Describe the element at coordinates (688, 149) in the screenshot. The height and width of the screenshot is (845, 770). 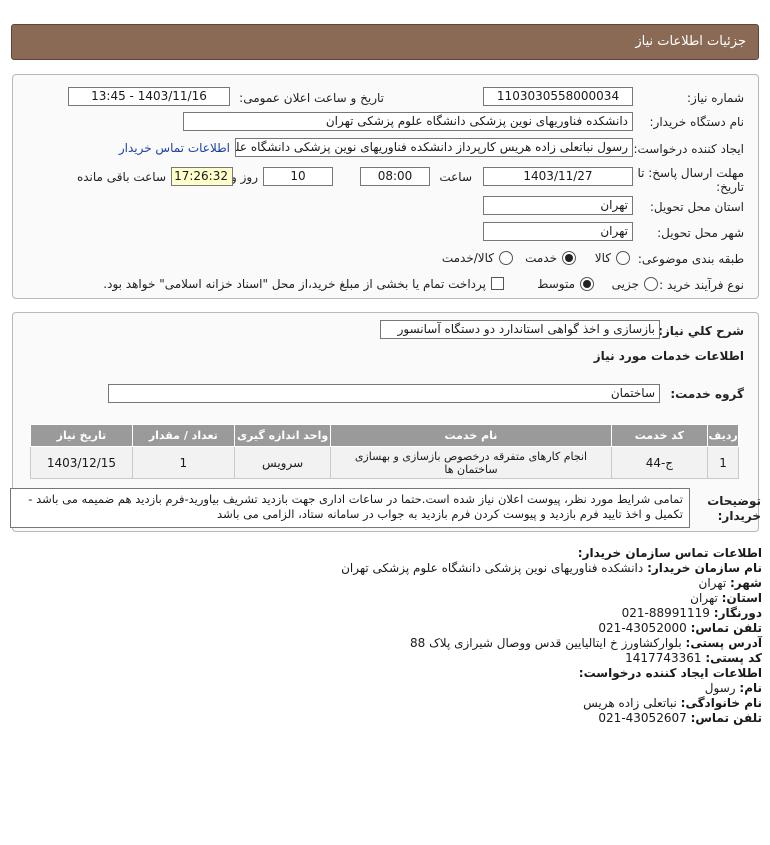
I see `creator-label: ایجاد کننده درخواست:` at that location.